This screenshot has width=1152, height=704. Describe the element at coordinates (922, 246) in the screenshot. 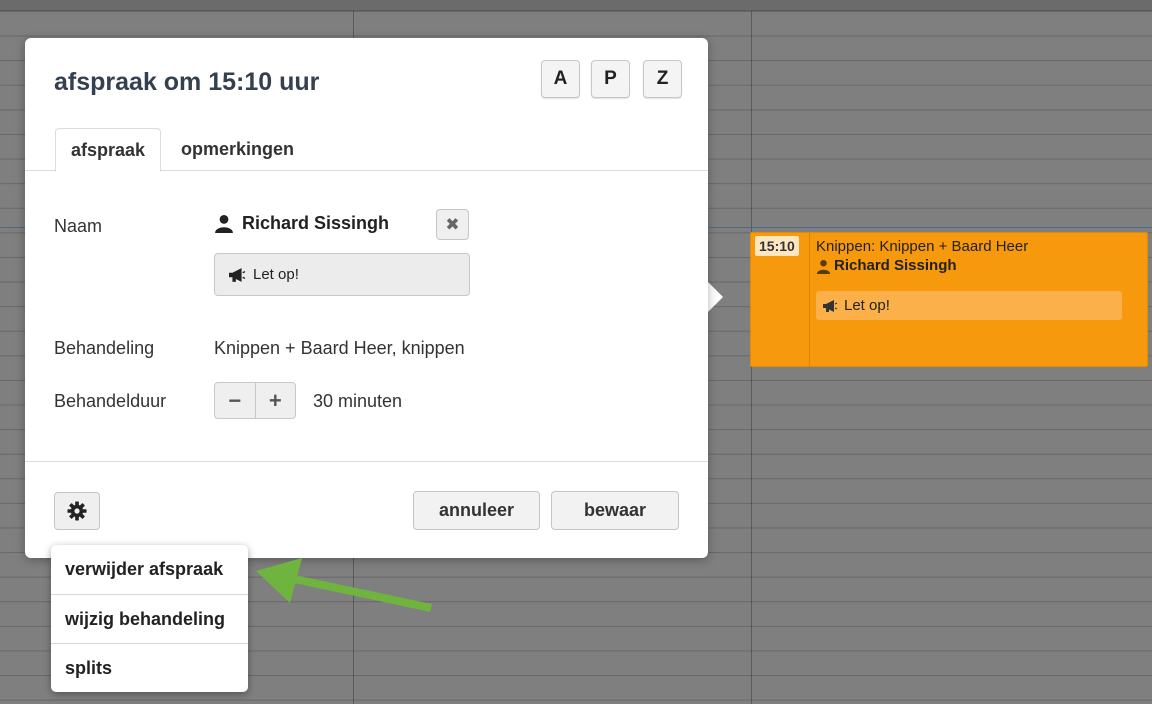

I see `appointment-treatment: Knippen: Knippen + Baard Heer` at that location.